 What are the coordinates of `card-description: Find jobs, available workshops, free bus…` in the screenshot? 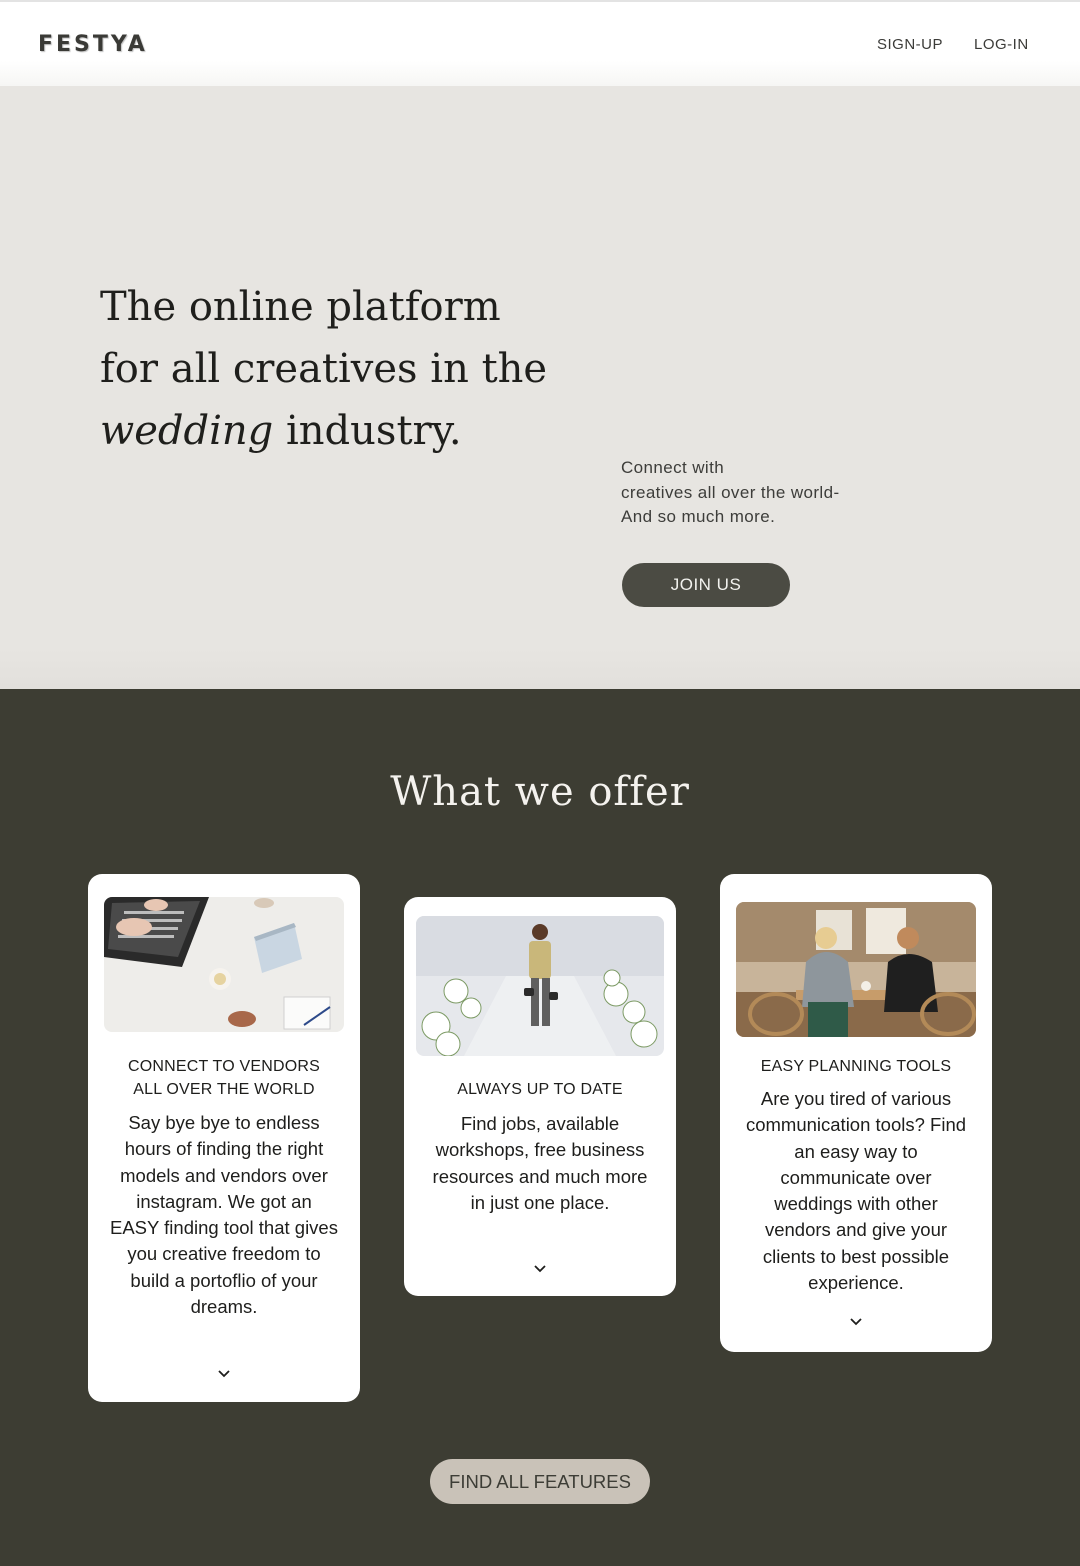 It's located at (540, 1163).